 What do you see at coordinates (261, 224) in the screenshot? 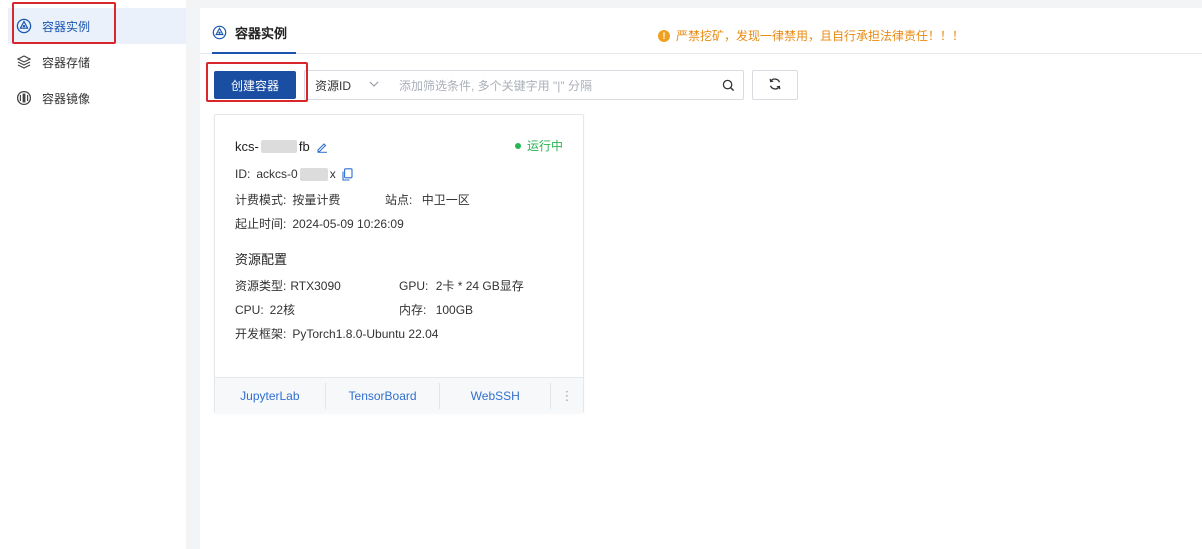
I see `time-label: 起止时间:` at bounding box center [261, 224].